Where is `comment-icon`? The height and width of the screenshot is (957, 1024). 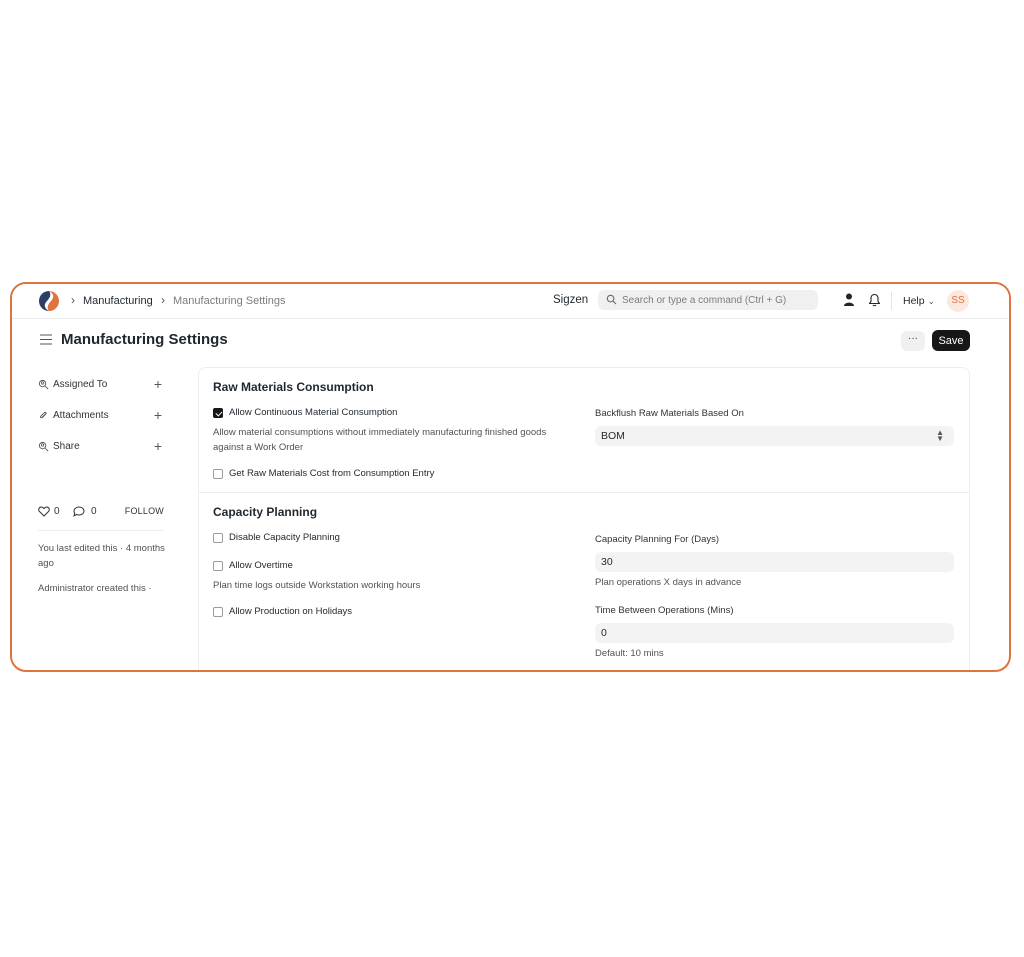 comment-icon is located at coordinates (79, 511).